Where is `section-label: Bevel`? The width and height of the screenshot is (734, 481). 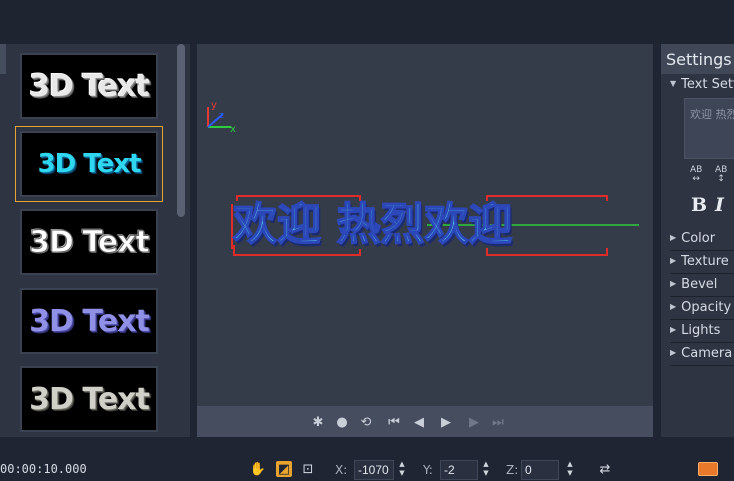 section-label: Bevel is located at coordinates (699, 284).